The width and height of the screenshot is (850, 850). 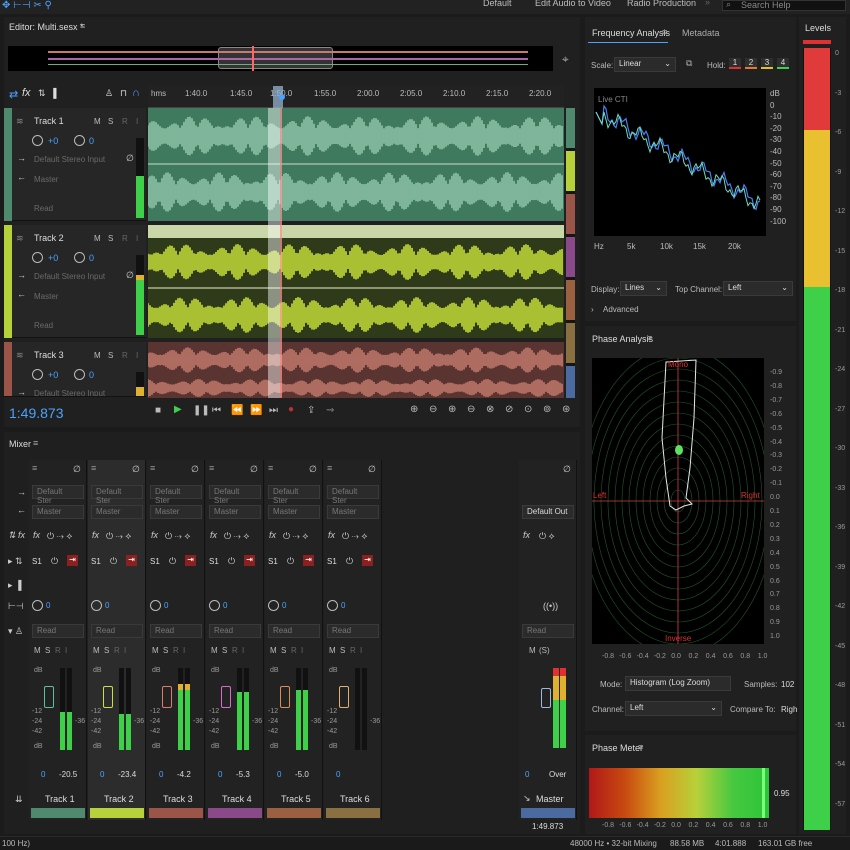 I want to click on channel-name: Track 5, so click(x=296, y=799).